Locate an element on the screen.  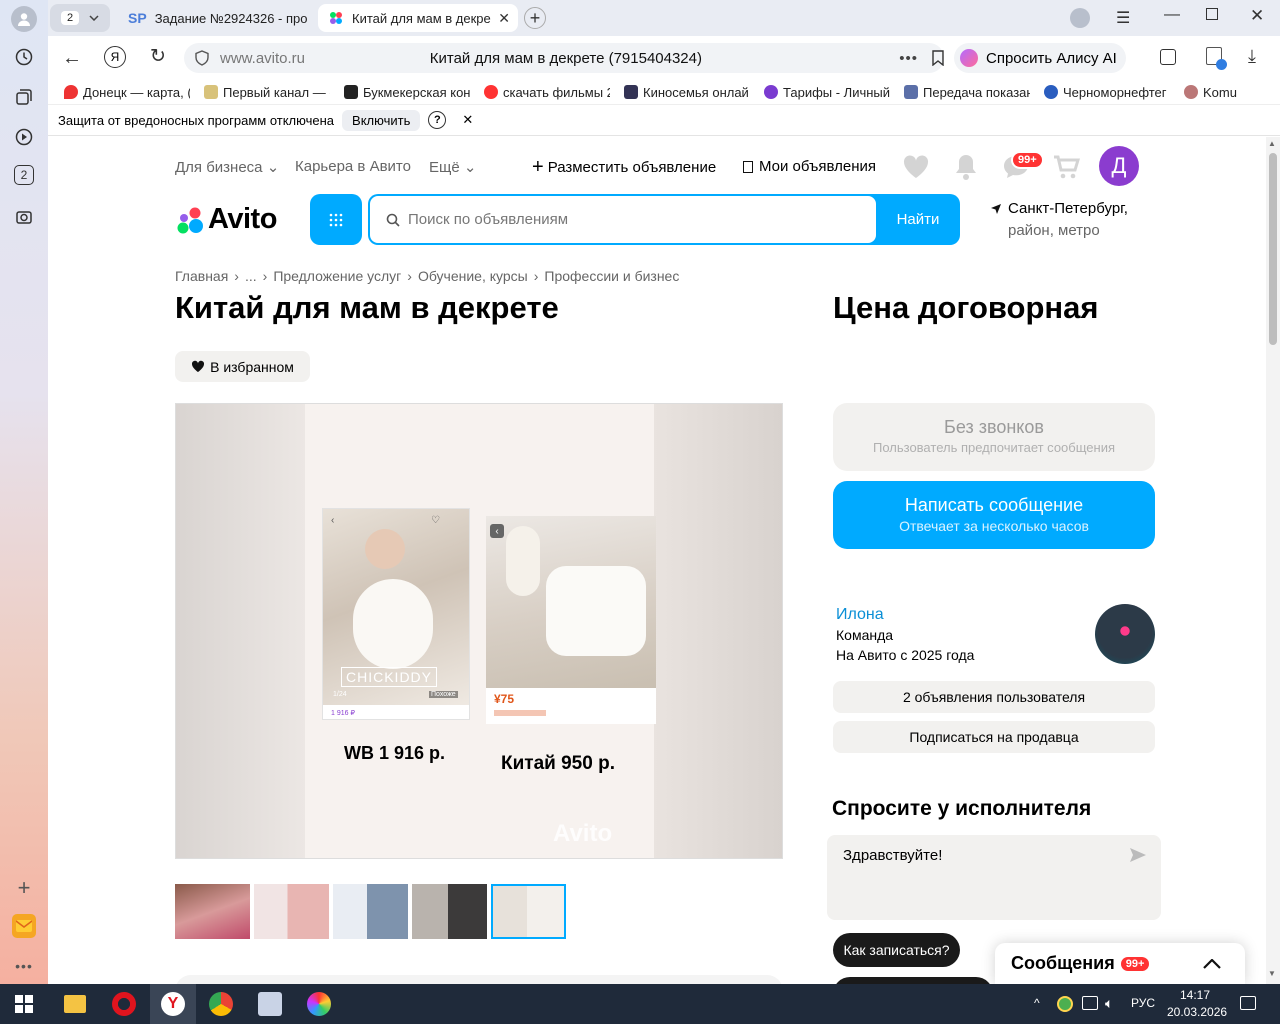
close-window-icon: ✕ is located at coordinates (1257, 16).